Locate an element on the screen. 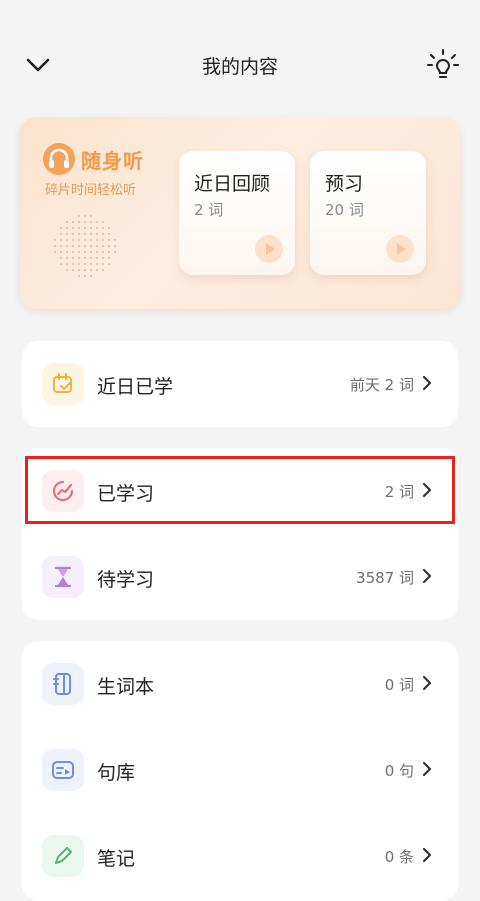 This screenshot has height=901, width=480. brand-slogan: 碎片时间轻松听 is located at coordinates (91, 190).